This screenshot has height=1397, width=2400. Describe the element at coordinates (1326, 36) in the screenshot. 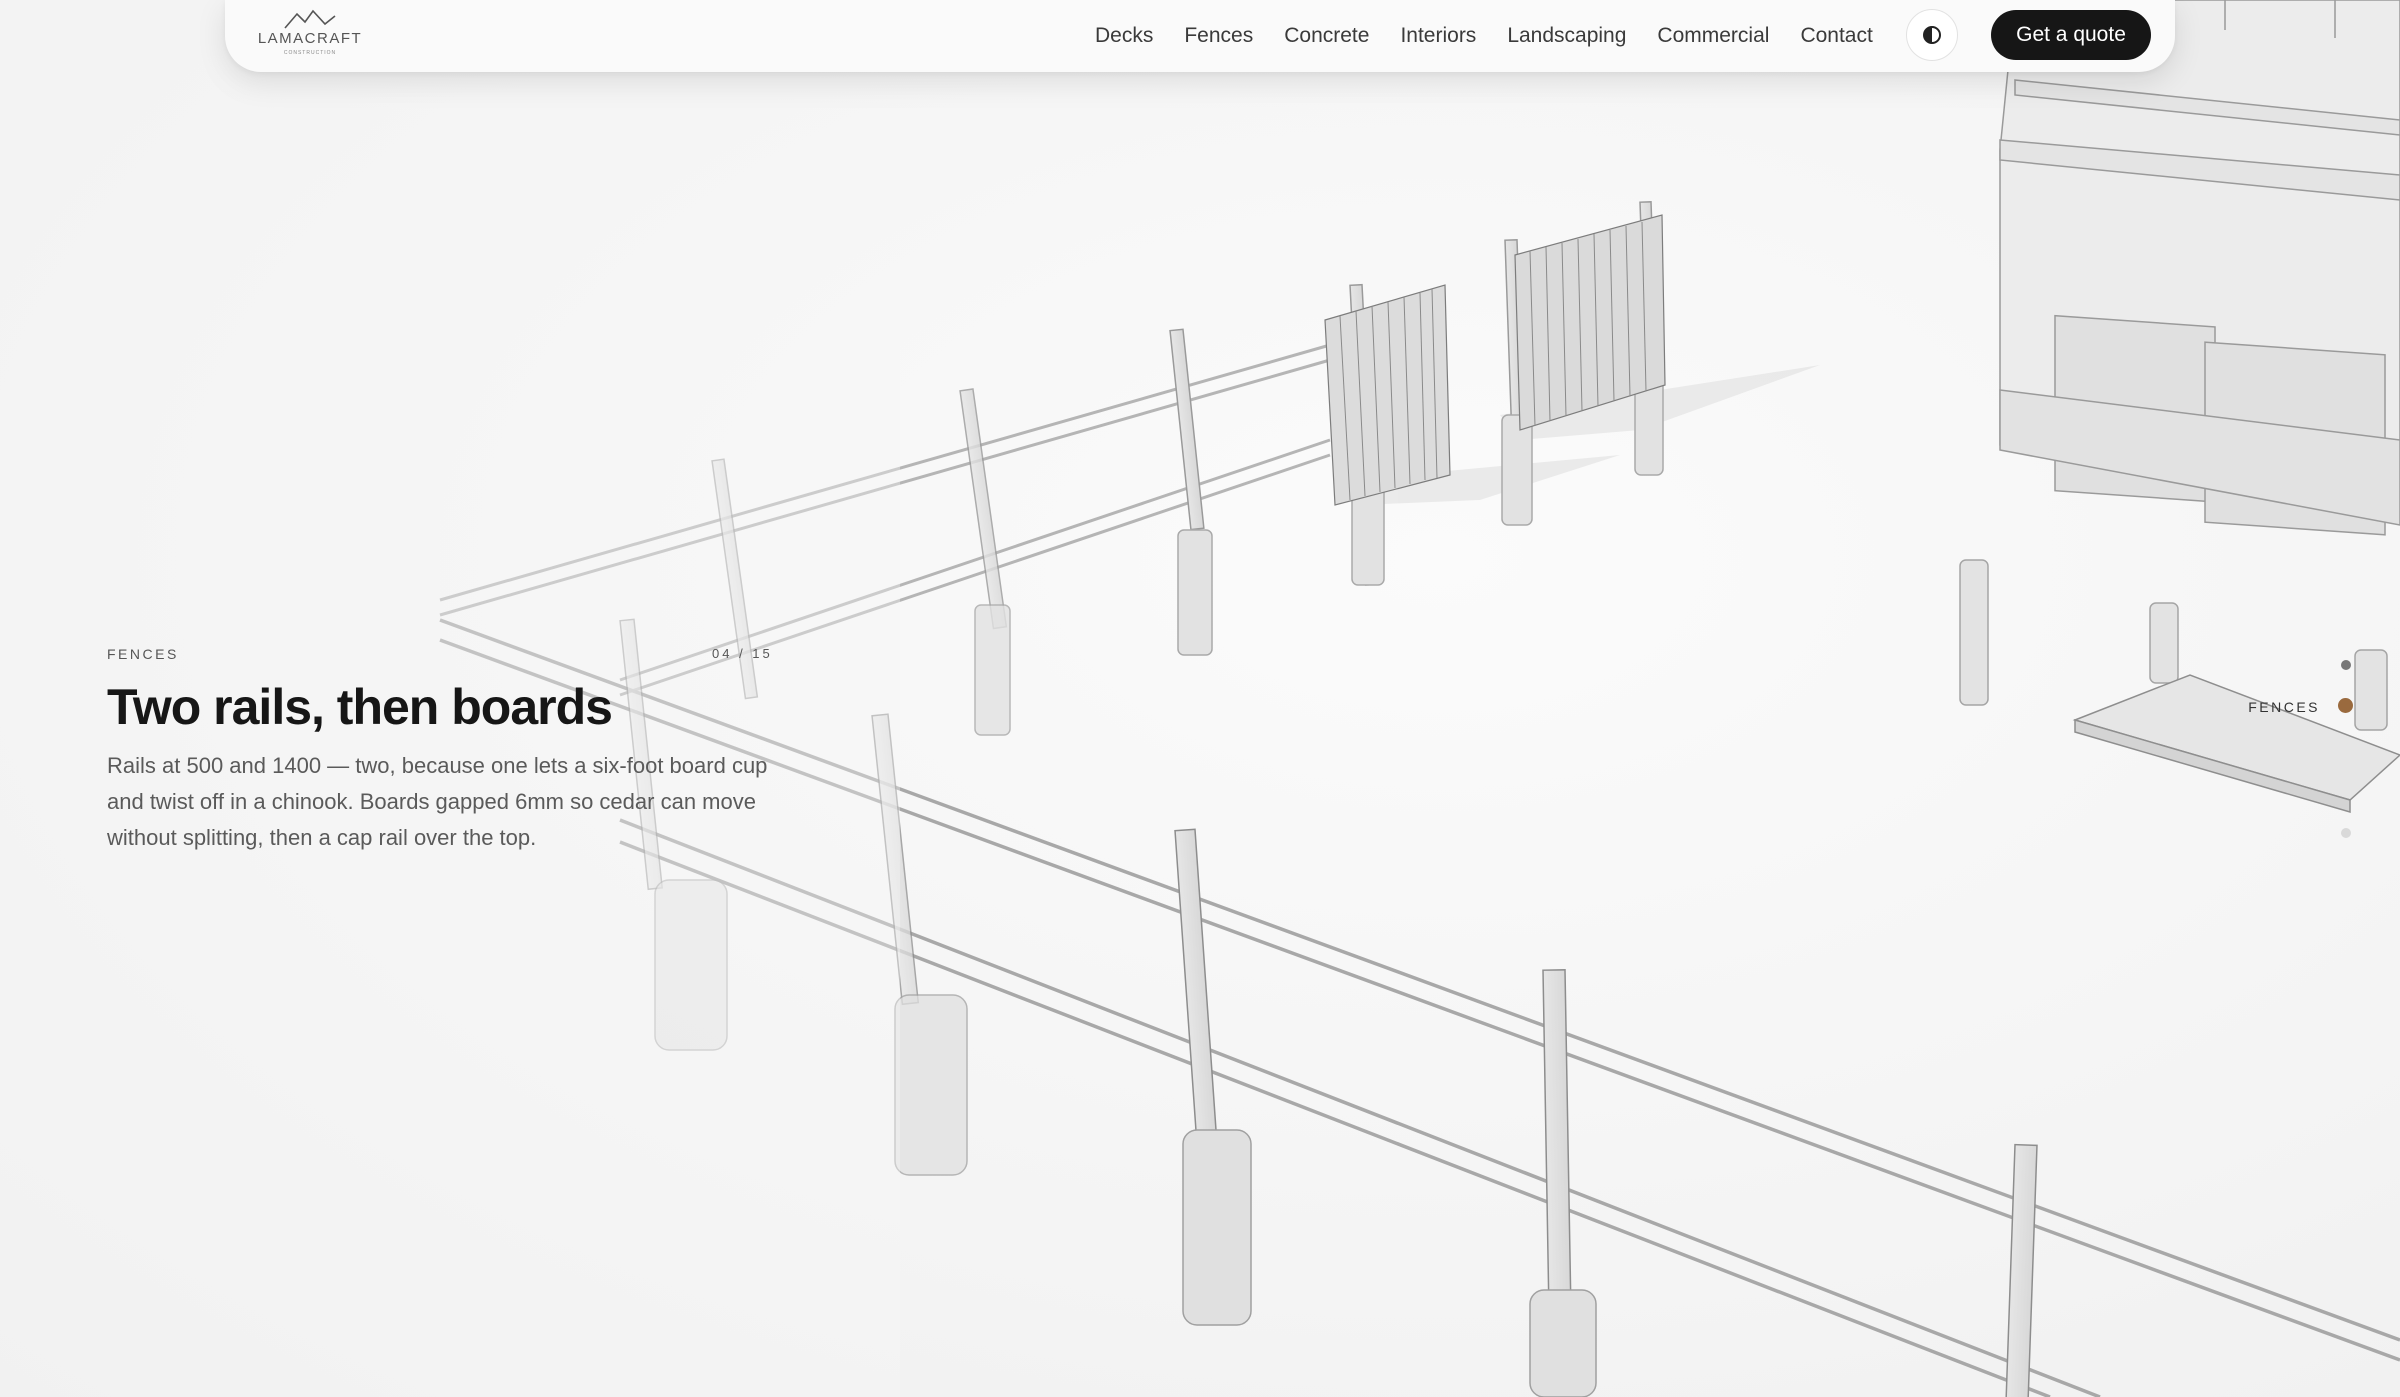

I see `nav-link-concrete: Concrete` at that location.